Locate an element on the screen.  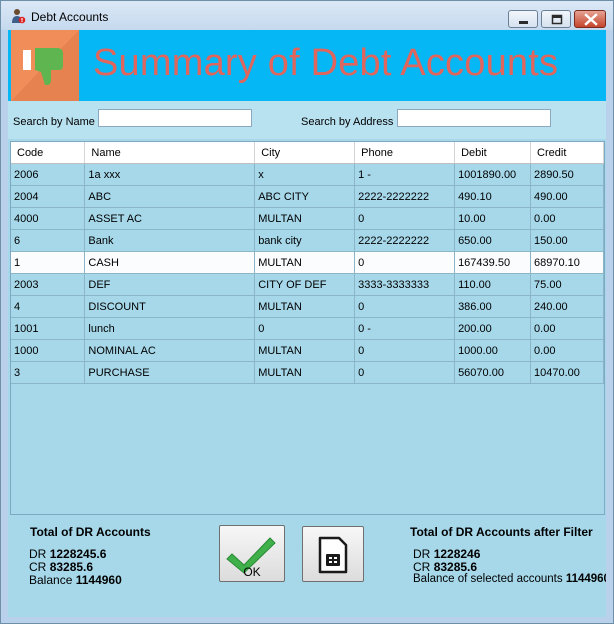
cell-code: 2004 is located at coordinates (48, 196).